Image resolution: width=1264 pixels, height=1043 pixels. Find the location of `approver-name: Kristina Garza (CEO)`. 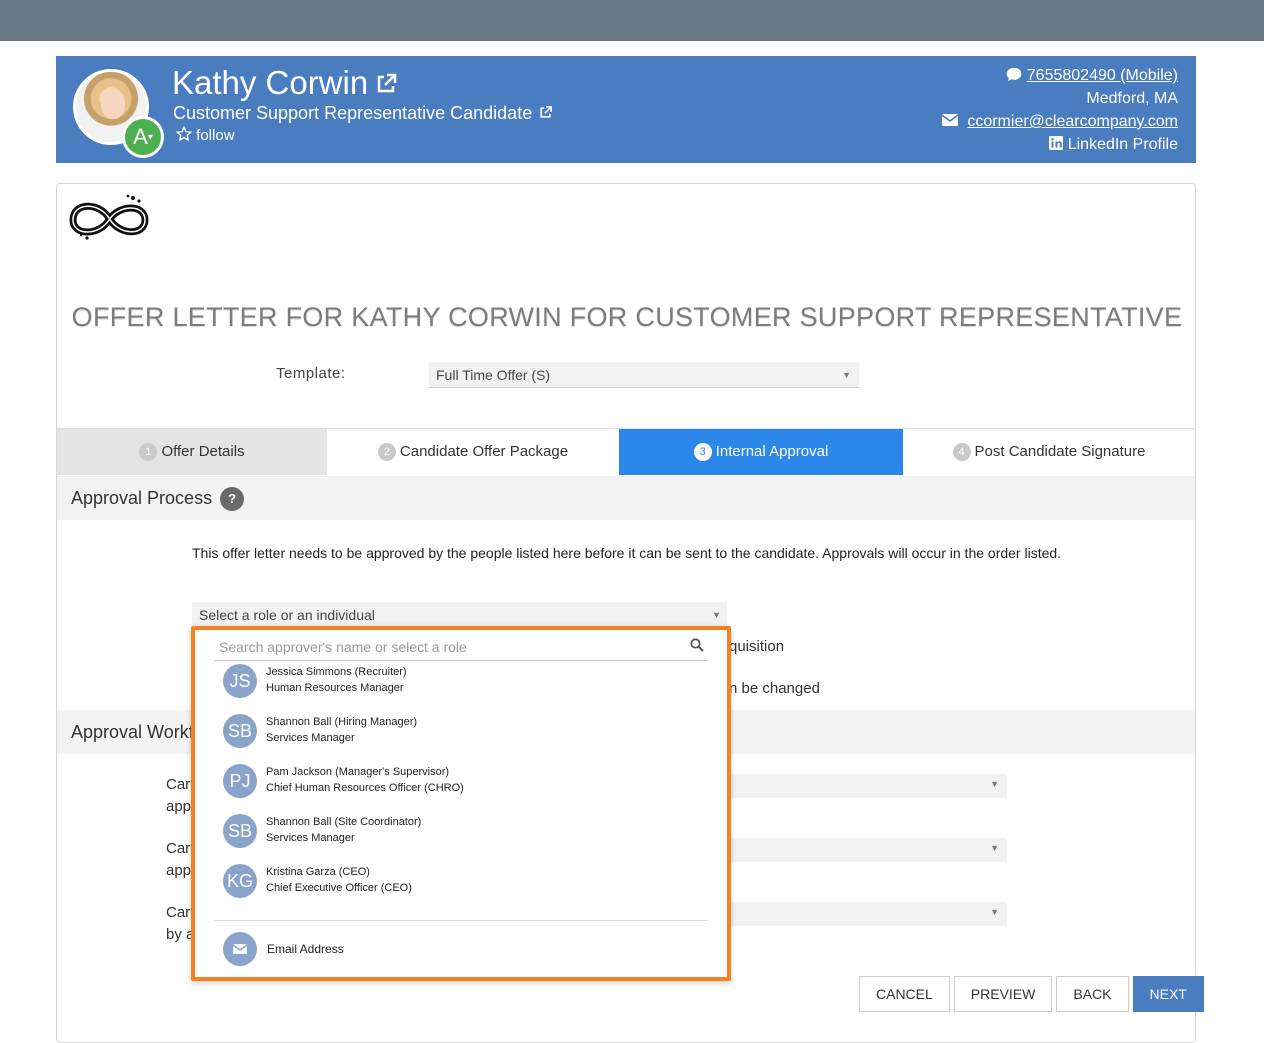

approver-name: Kristina Garza (CEO) is located at coordinates (318, 872).